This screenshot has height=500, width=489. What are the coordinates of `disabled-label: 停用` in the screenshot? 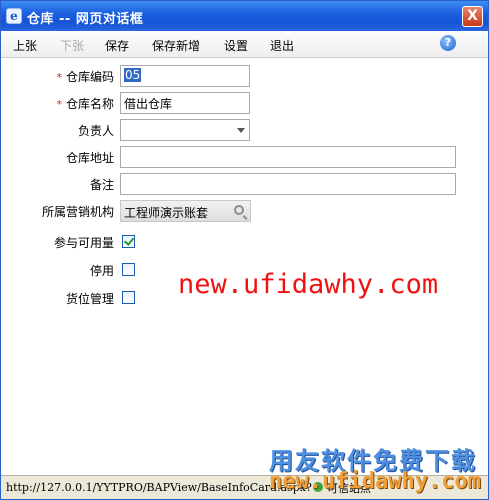 It's located at (101, 271).